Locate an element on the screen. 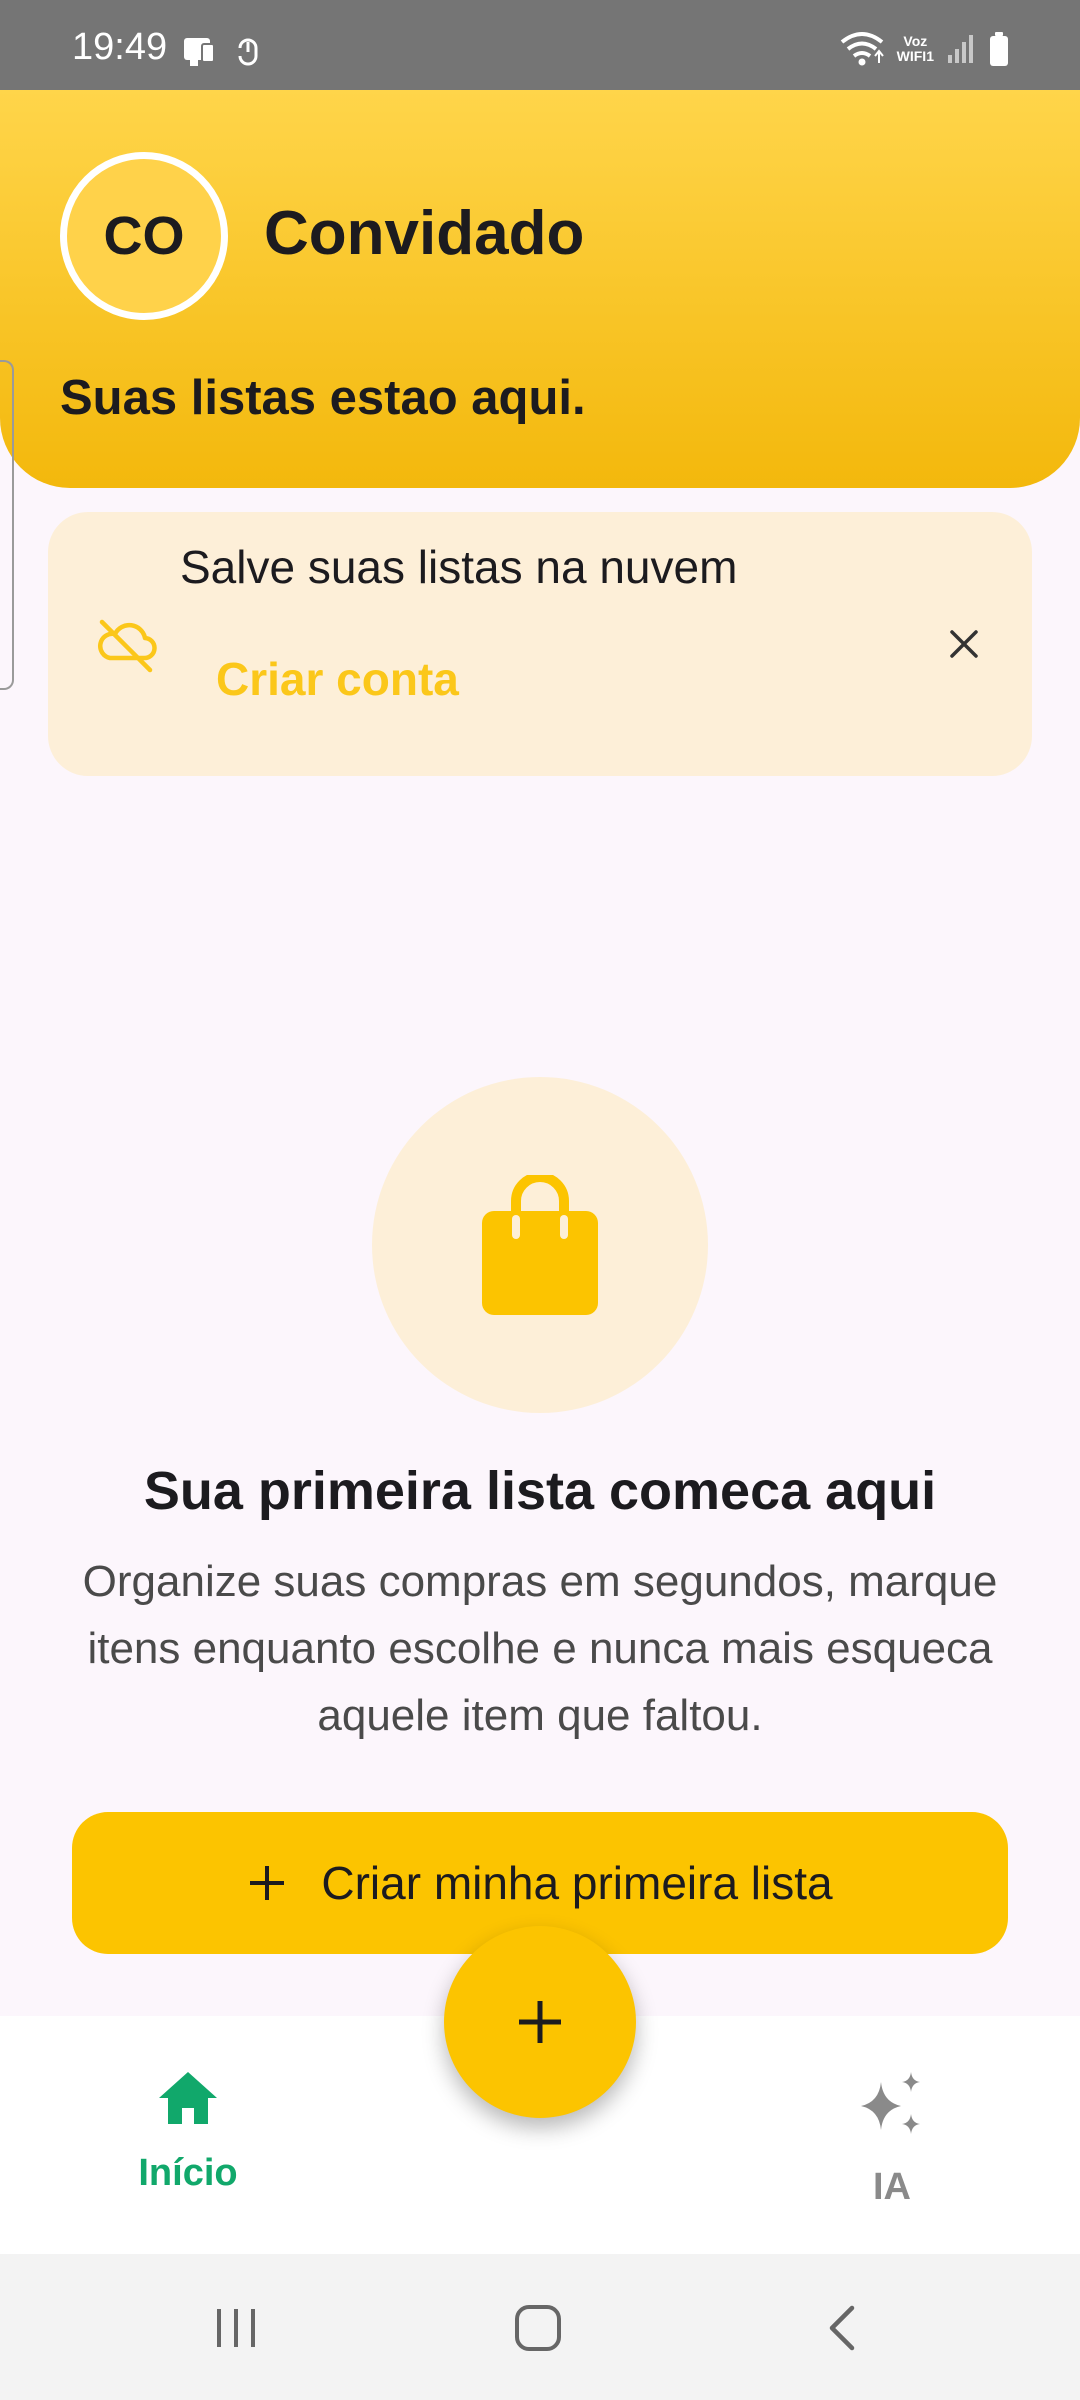  recent-apps-button is located at coordinates (236, 2328).